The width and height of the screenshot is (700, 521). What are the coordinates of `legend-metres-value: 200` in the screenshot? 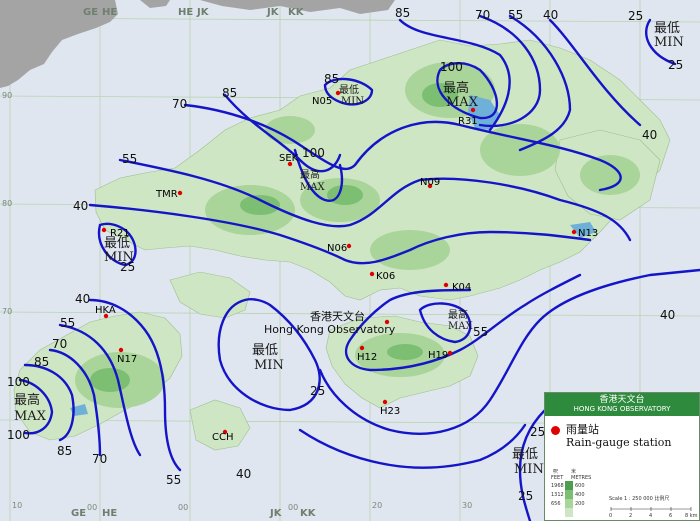 It's located at (580, 504).